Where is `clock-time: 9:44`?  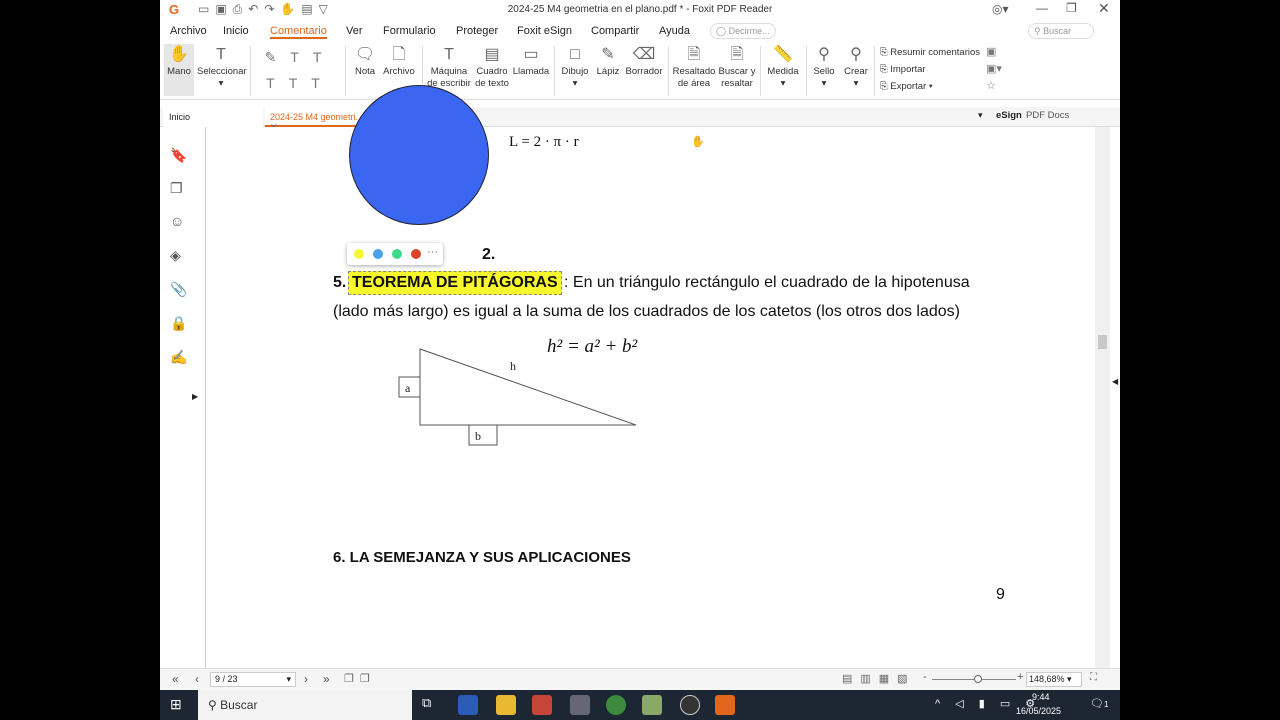 clock-time: 9:44 is located at coordinates (1041, 697).